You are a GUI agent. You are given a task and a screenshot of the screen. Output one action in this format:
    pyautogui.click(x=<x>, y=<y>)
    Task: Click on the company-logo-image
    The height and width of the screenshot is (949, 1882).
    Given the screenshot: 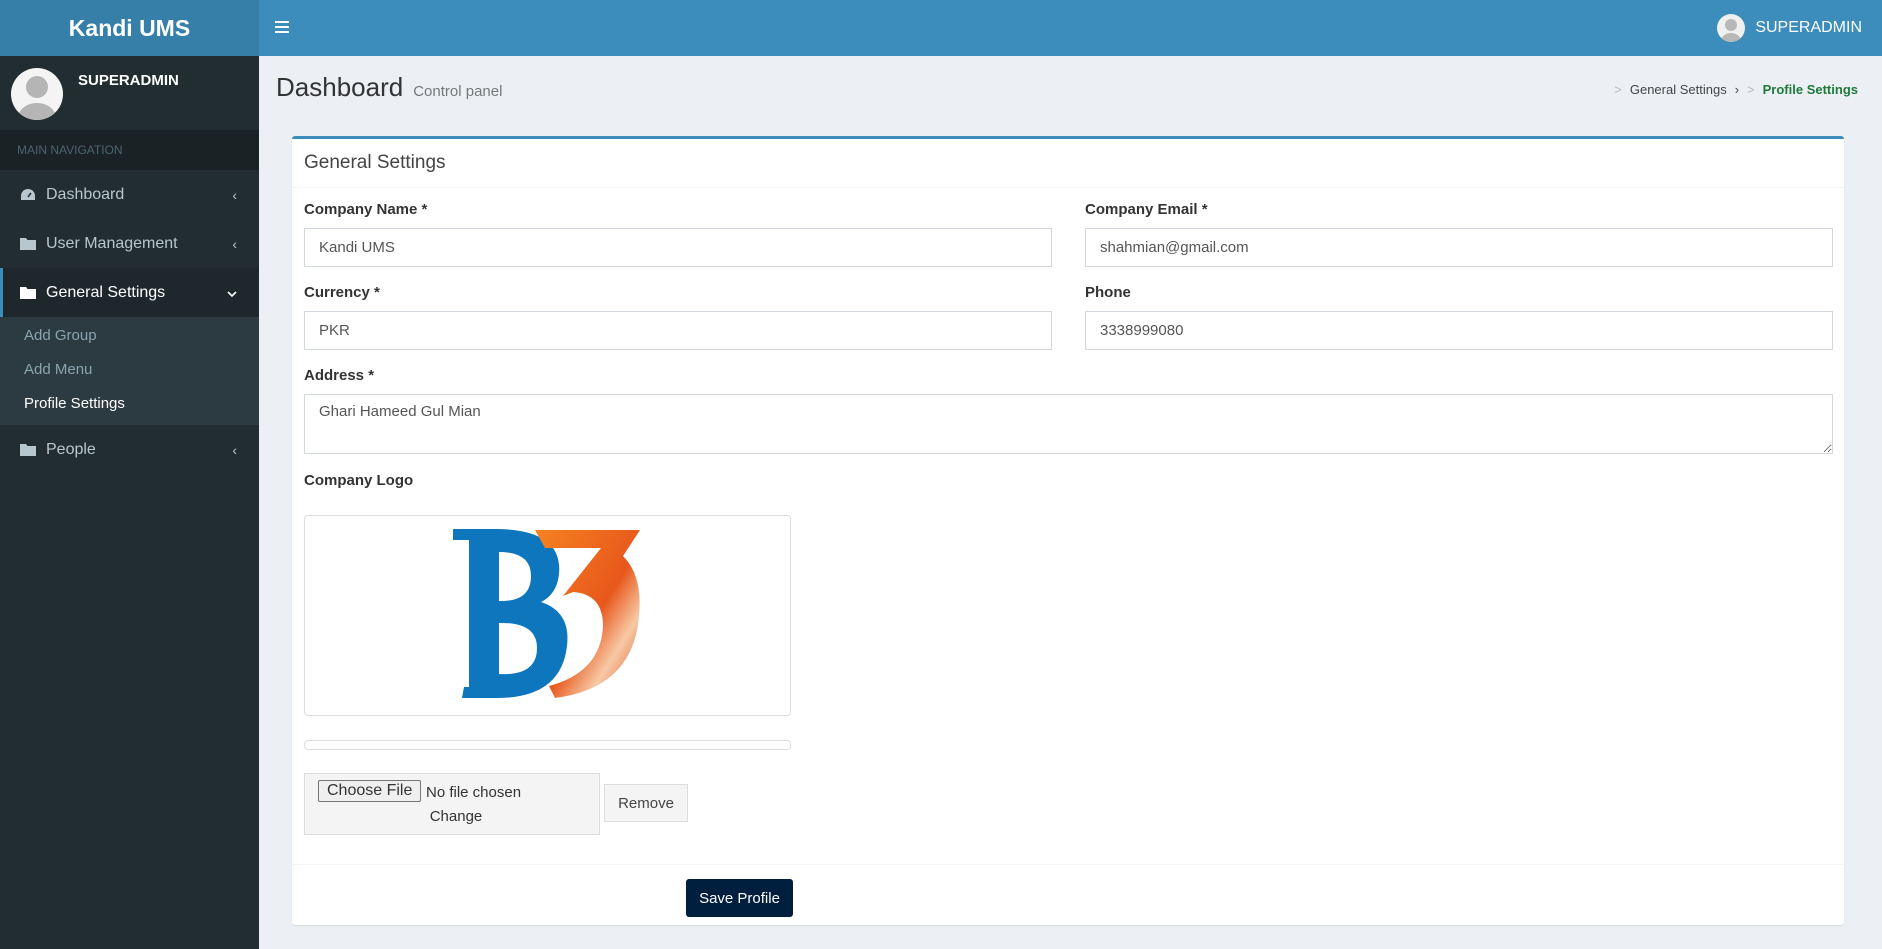 What is the action you would take?
    pyautogui.click(x=546, y=613)
    